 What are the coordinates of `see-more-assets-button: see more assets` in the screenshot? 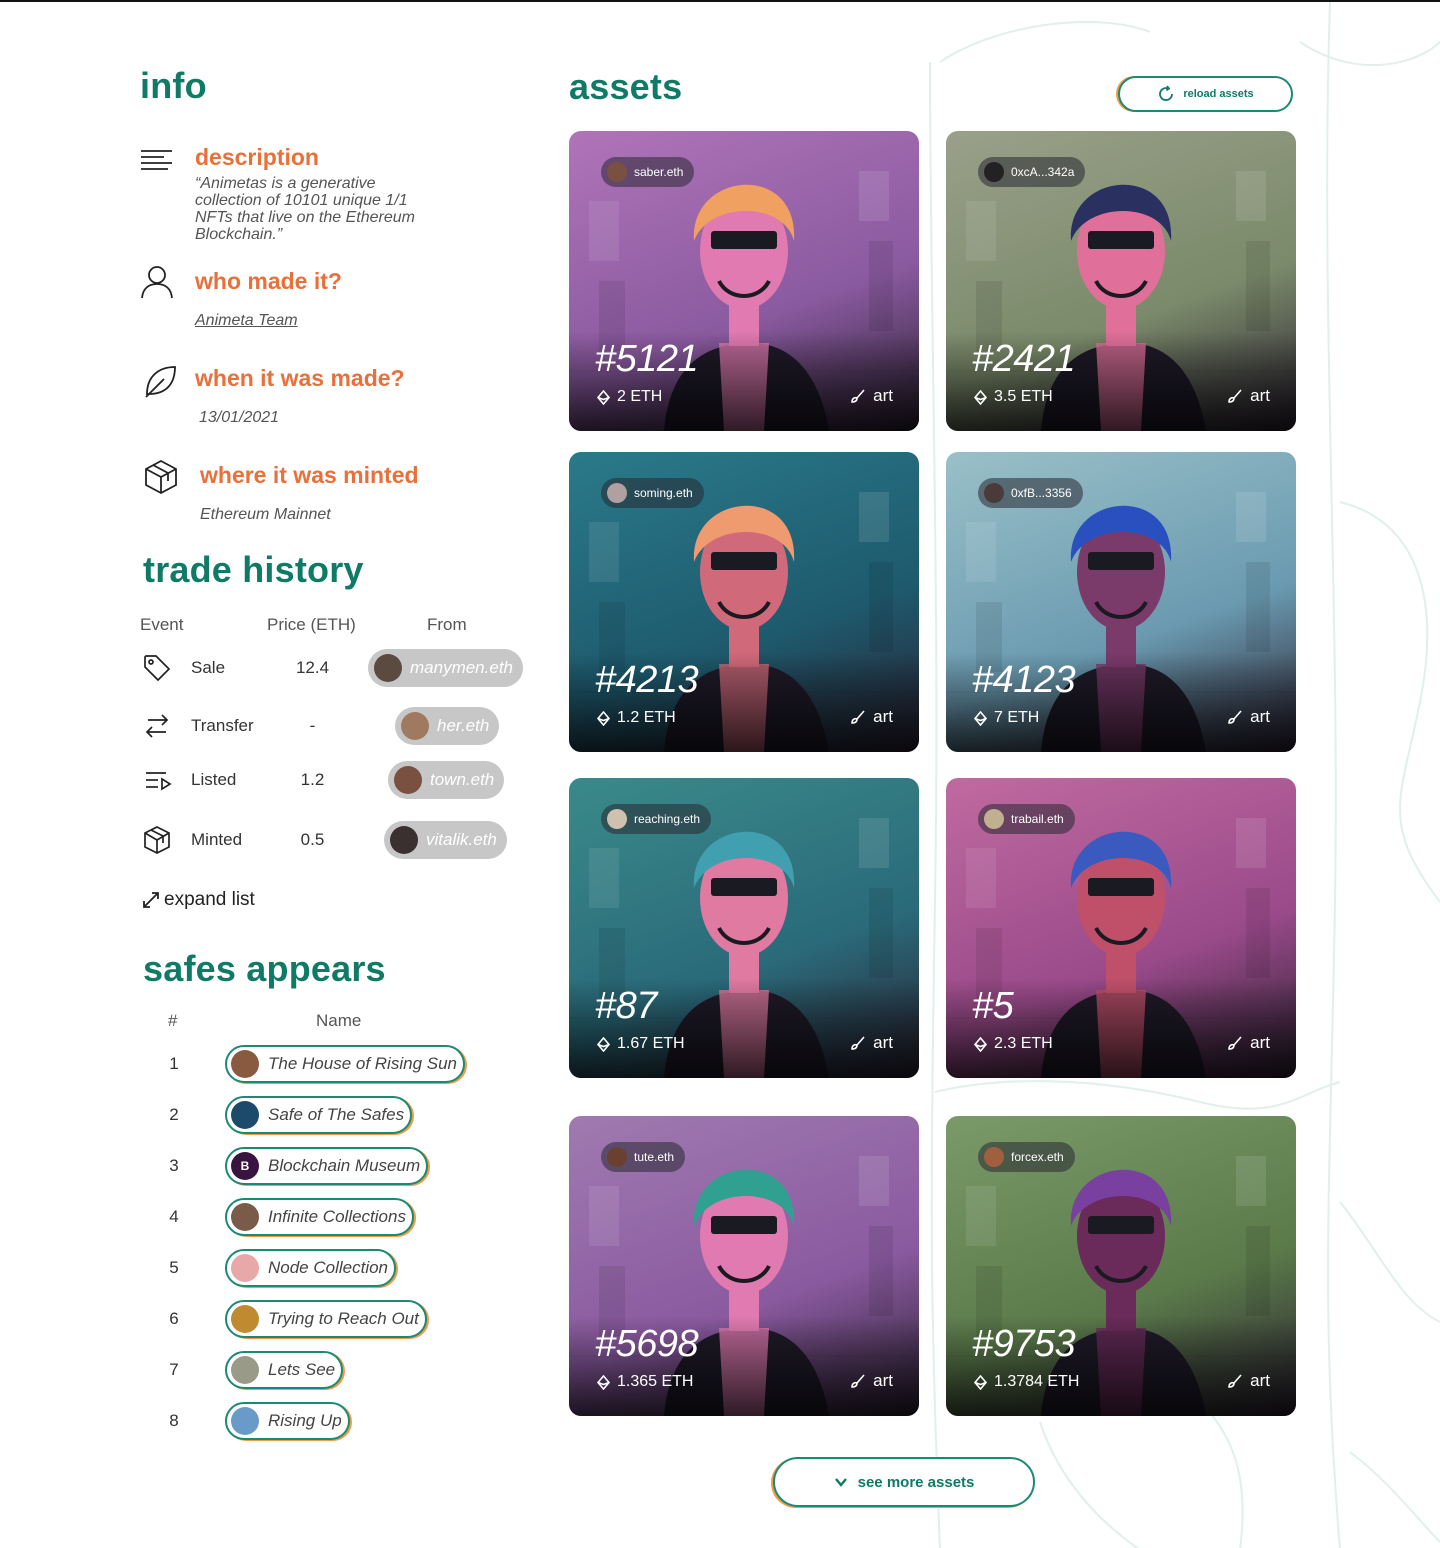 It's located at (904, 1482).